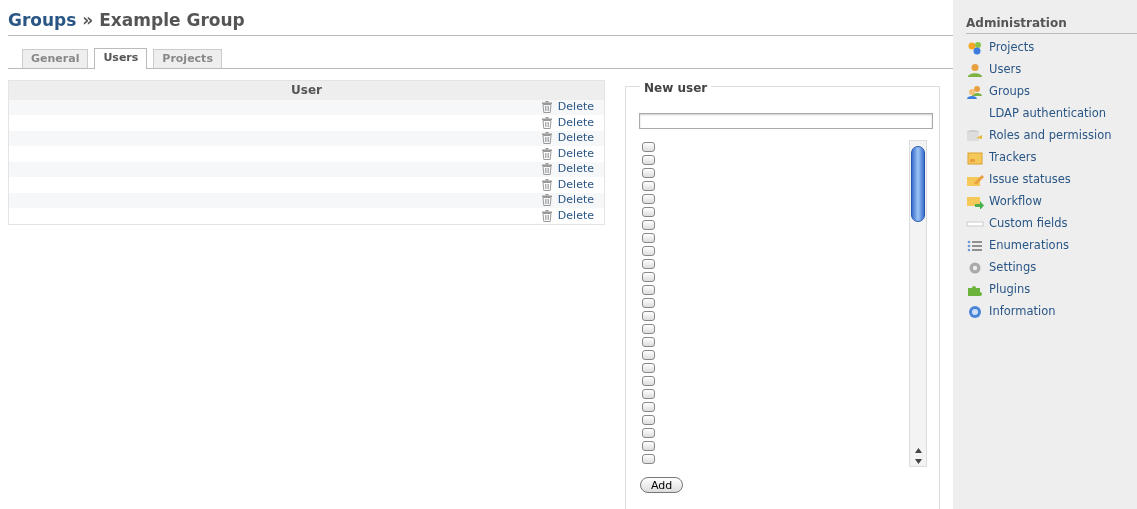 This screenshot has height=509, width=1137. Describe the element at coordinates (1051, 70) in the screenshot. I see `sidebar-link: Users` at that location.